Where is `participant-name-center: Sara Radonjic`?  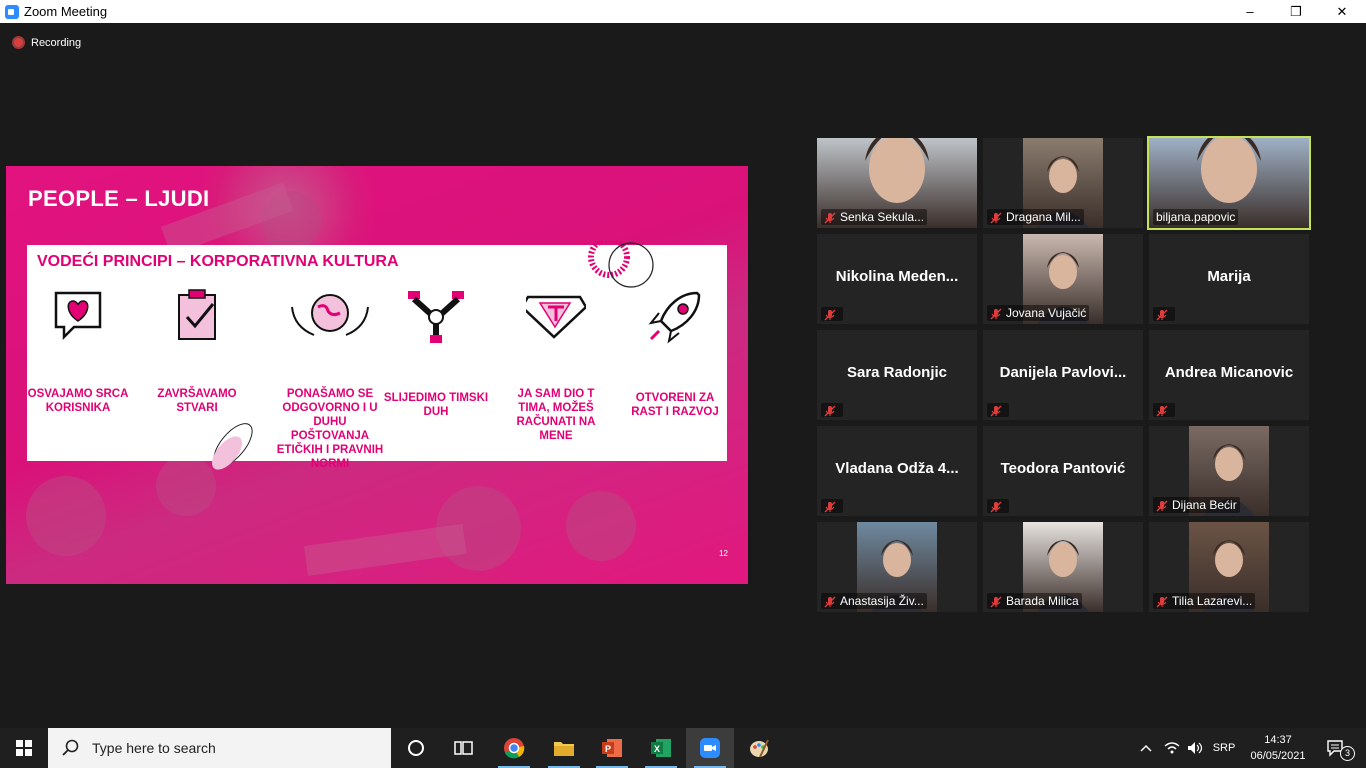 participant-name-center: Sara Radonjic is located at coordinates (897, 372).